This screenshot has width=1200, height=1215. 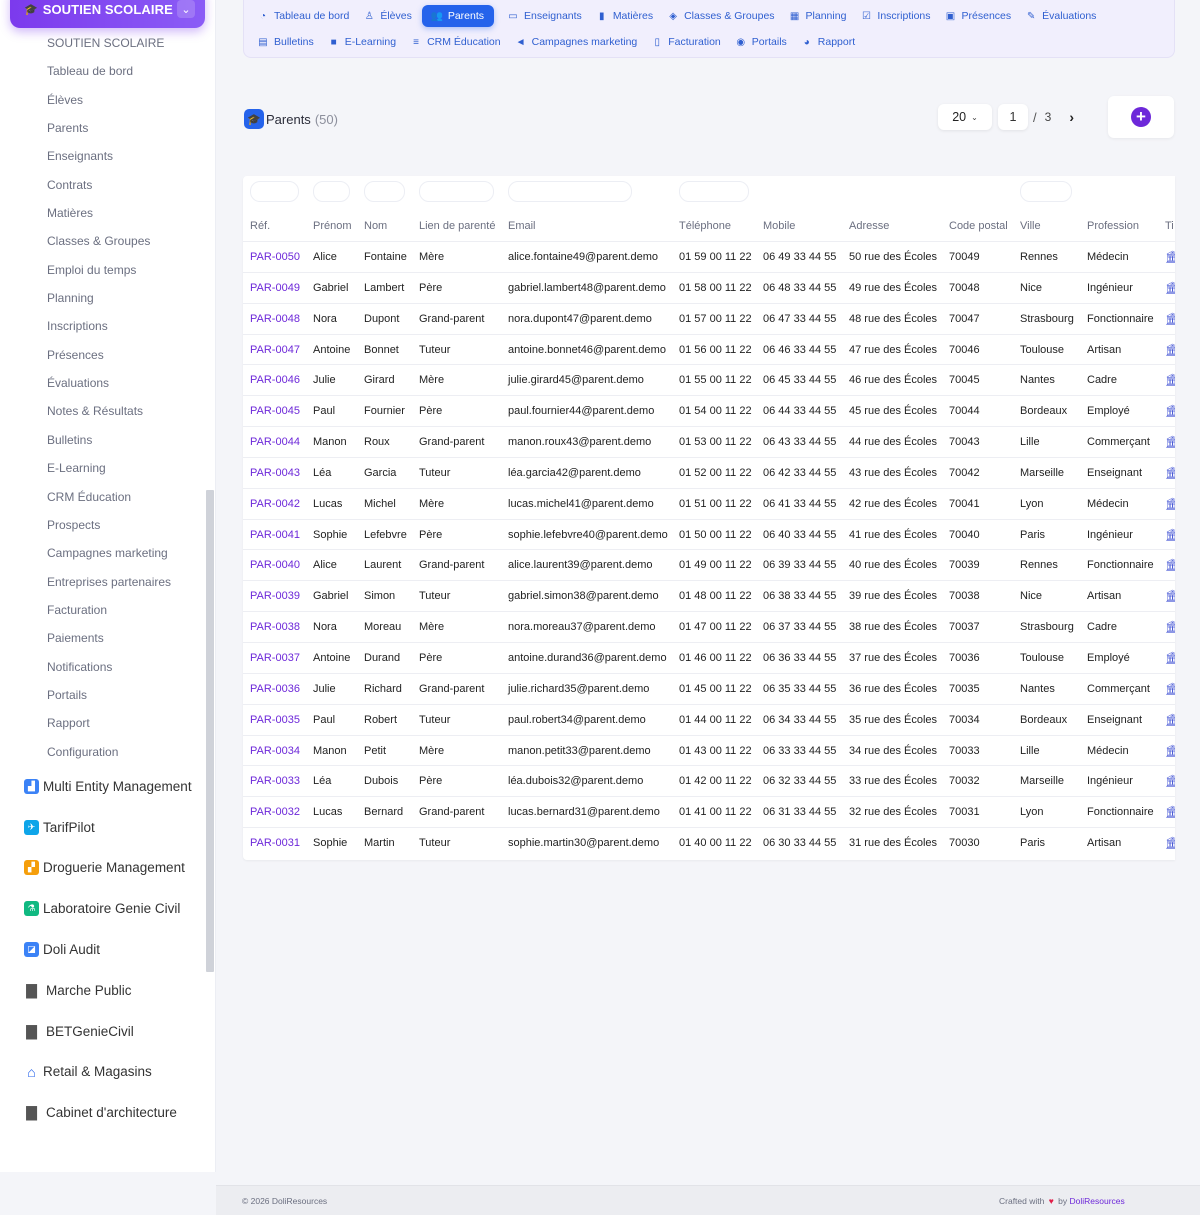 I want to click on column-header: Ville, so click(x=1030, y=226).